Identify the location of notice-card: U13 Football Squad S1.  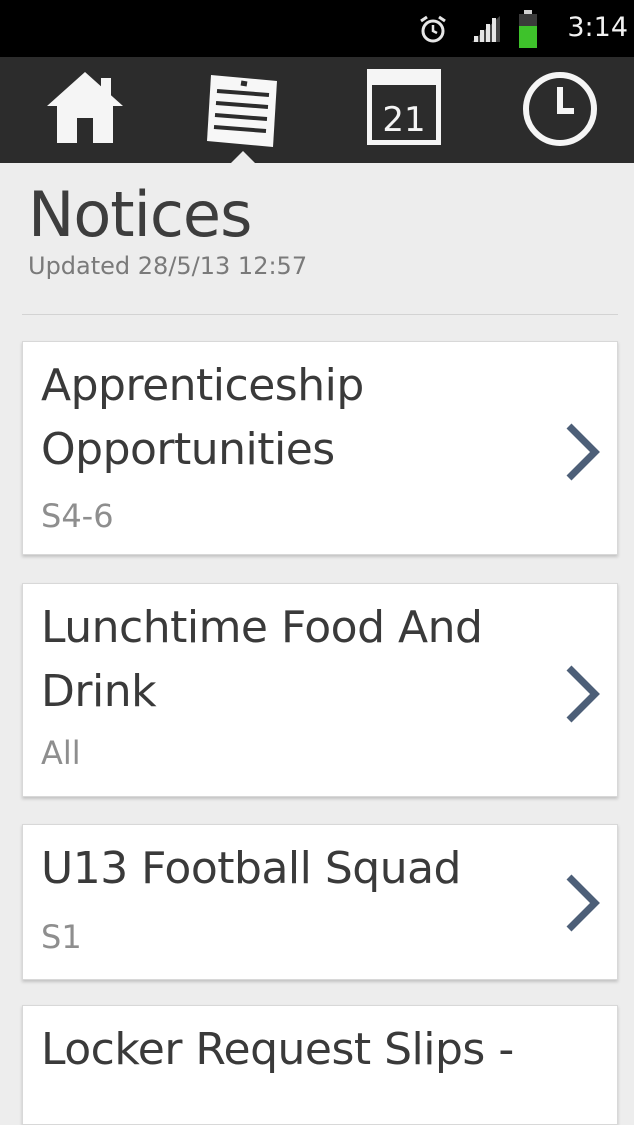
(320, 902).